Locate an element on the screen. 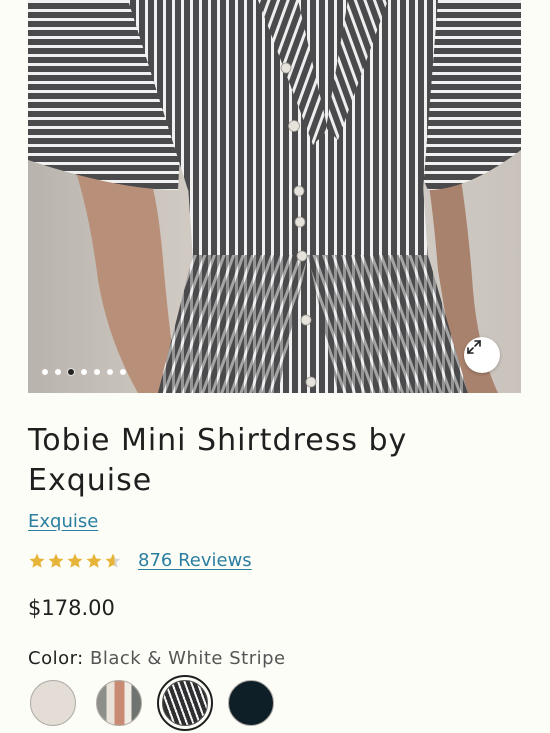 The image size is (550, 733). expand-arrows-icon is located at coordinates (474, 347).